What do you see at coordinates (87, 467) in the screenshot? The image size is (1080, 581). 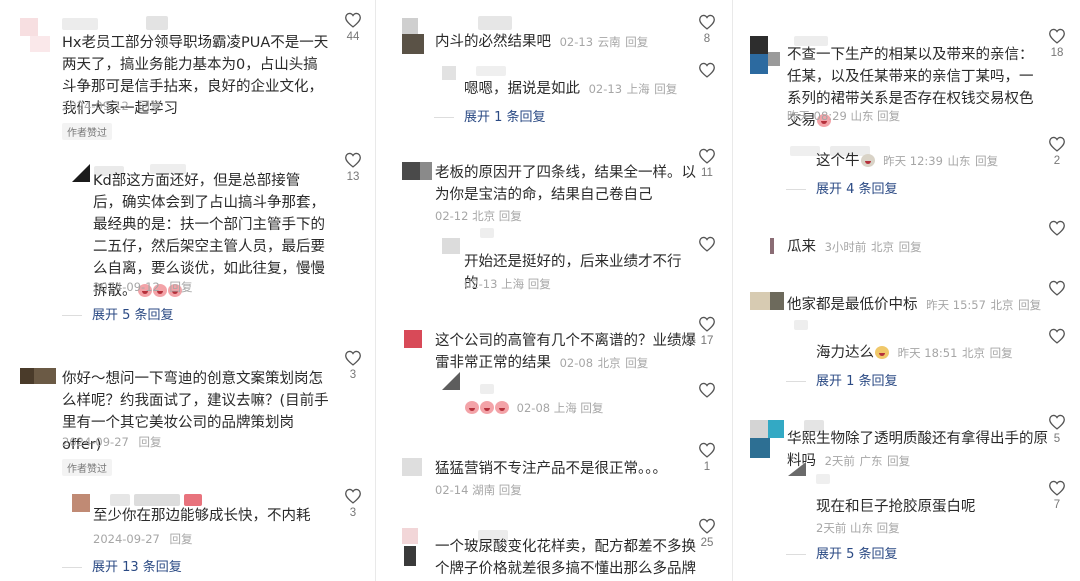 I see `author-liked-badge: 作者赞过` at bounding box center [87, 467].